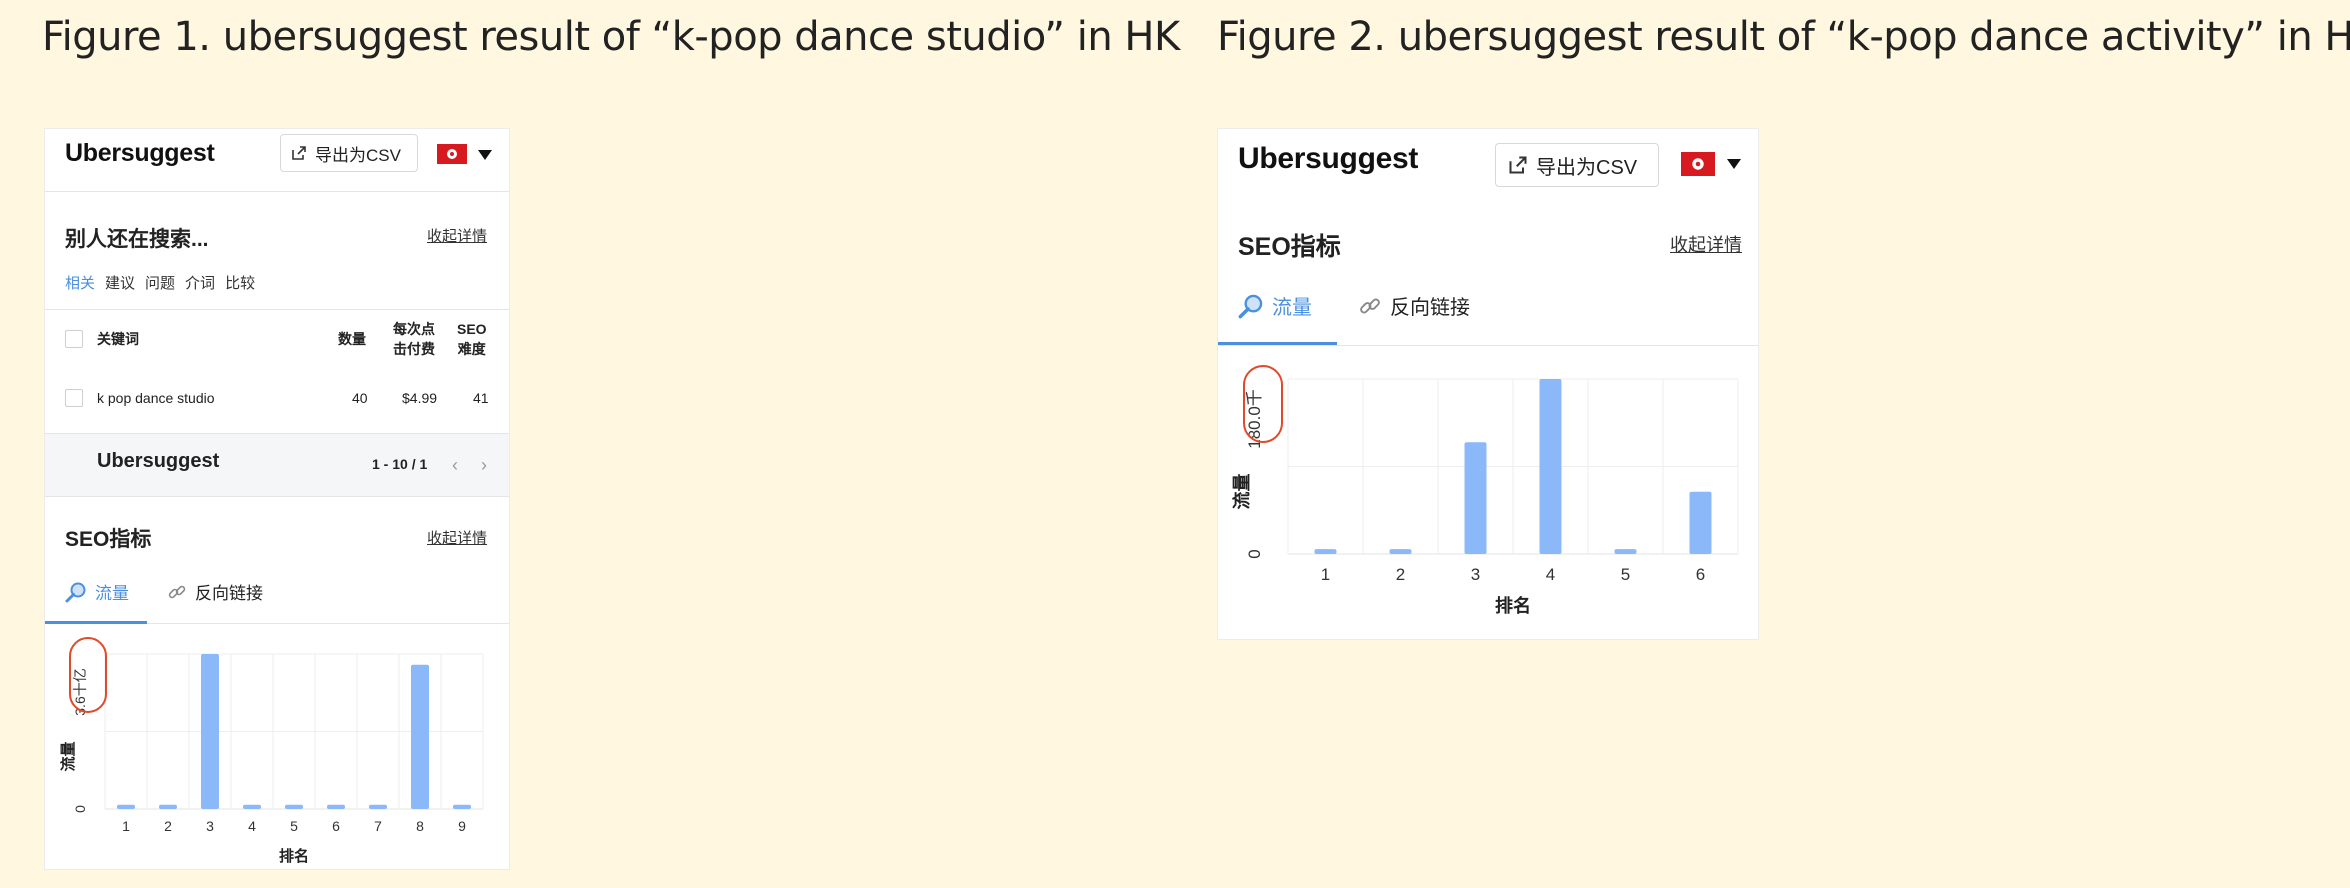 The image size is (2350, 888). I want to click on x-tick-label: 1, so click(126, 826).